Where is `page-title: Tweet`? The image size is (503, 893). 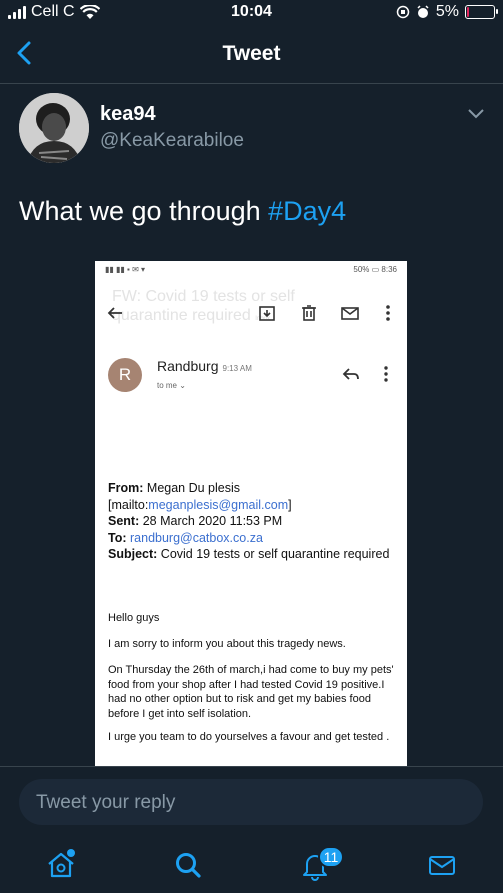 page-title: Tweet is located at coordinates (251, 53).